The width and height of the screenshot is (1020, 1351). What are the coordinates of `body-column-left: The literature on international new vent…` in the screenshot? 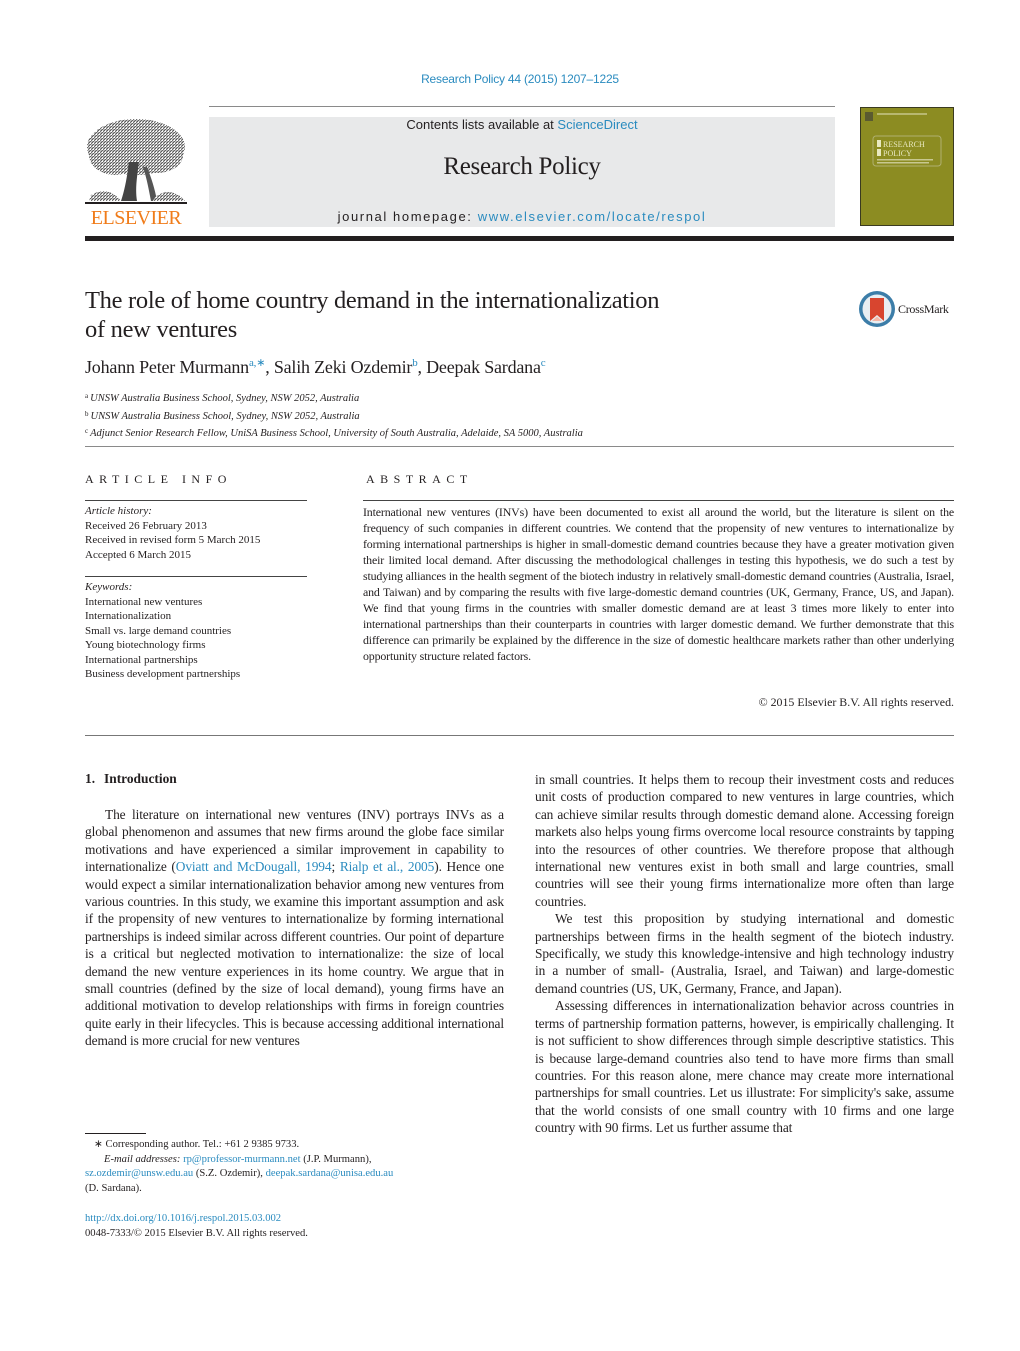 It's located at (294, 928).